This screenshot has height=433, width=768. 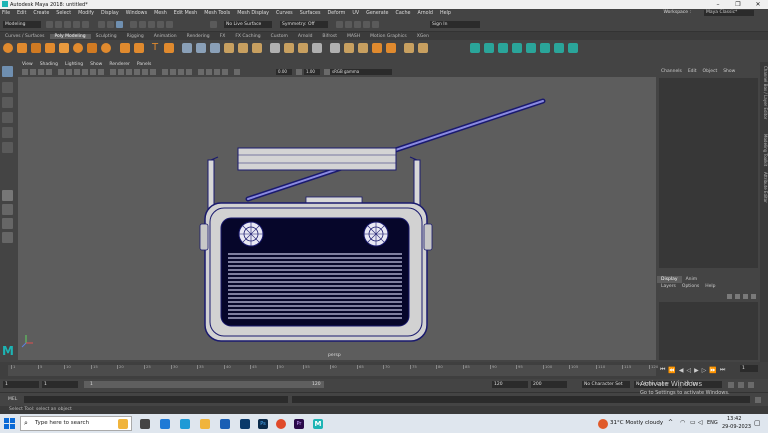 I want to click on bevel-icon, so click(x=317, y=48).